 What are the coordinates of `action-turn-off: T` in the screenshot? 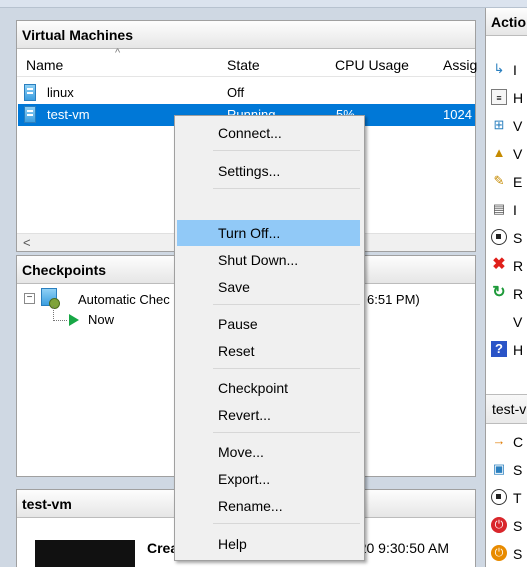 It's located at (506, 498).